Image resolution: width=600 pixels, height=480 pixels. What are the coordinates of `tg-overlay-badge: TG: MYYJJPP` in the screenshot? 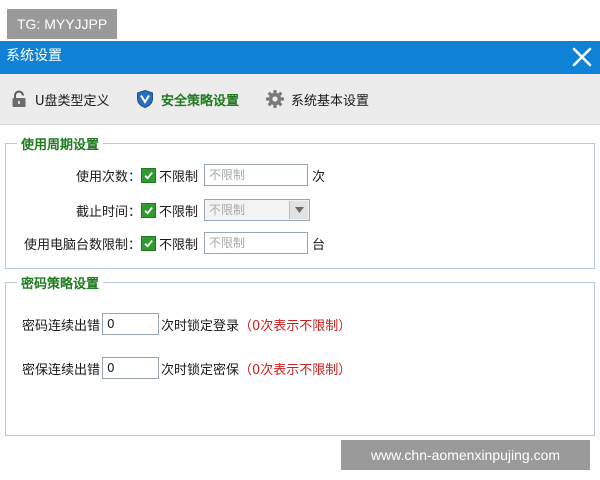 It's located at (62, 24).